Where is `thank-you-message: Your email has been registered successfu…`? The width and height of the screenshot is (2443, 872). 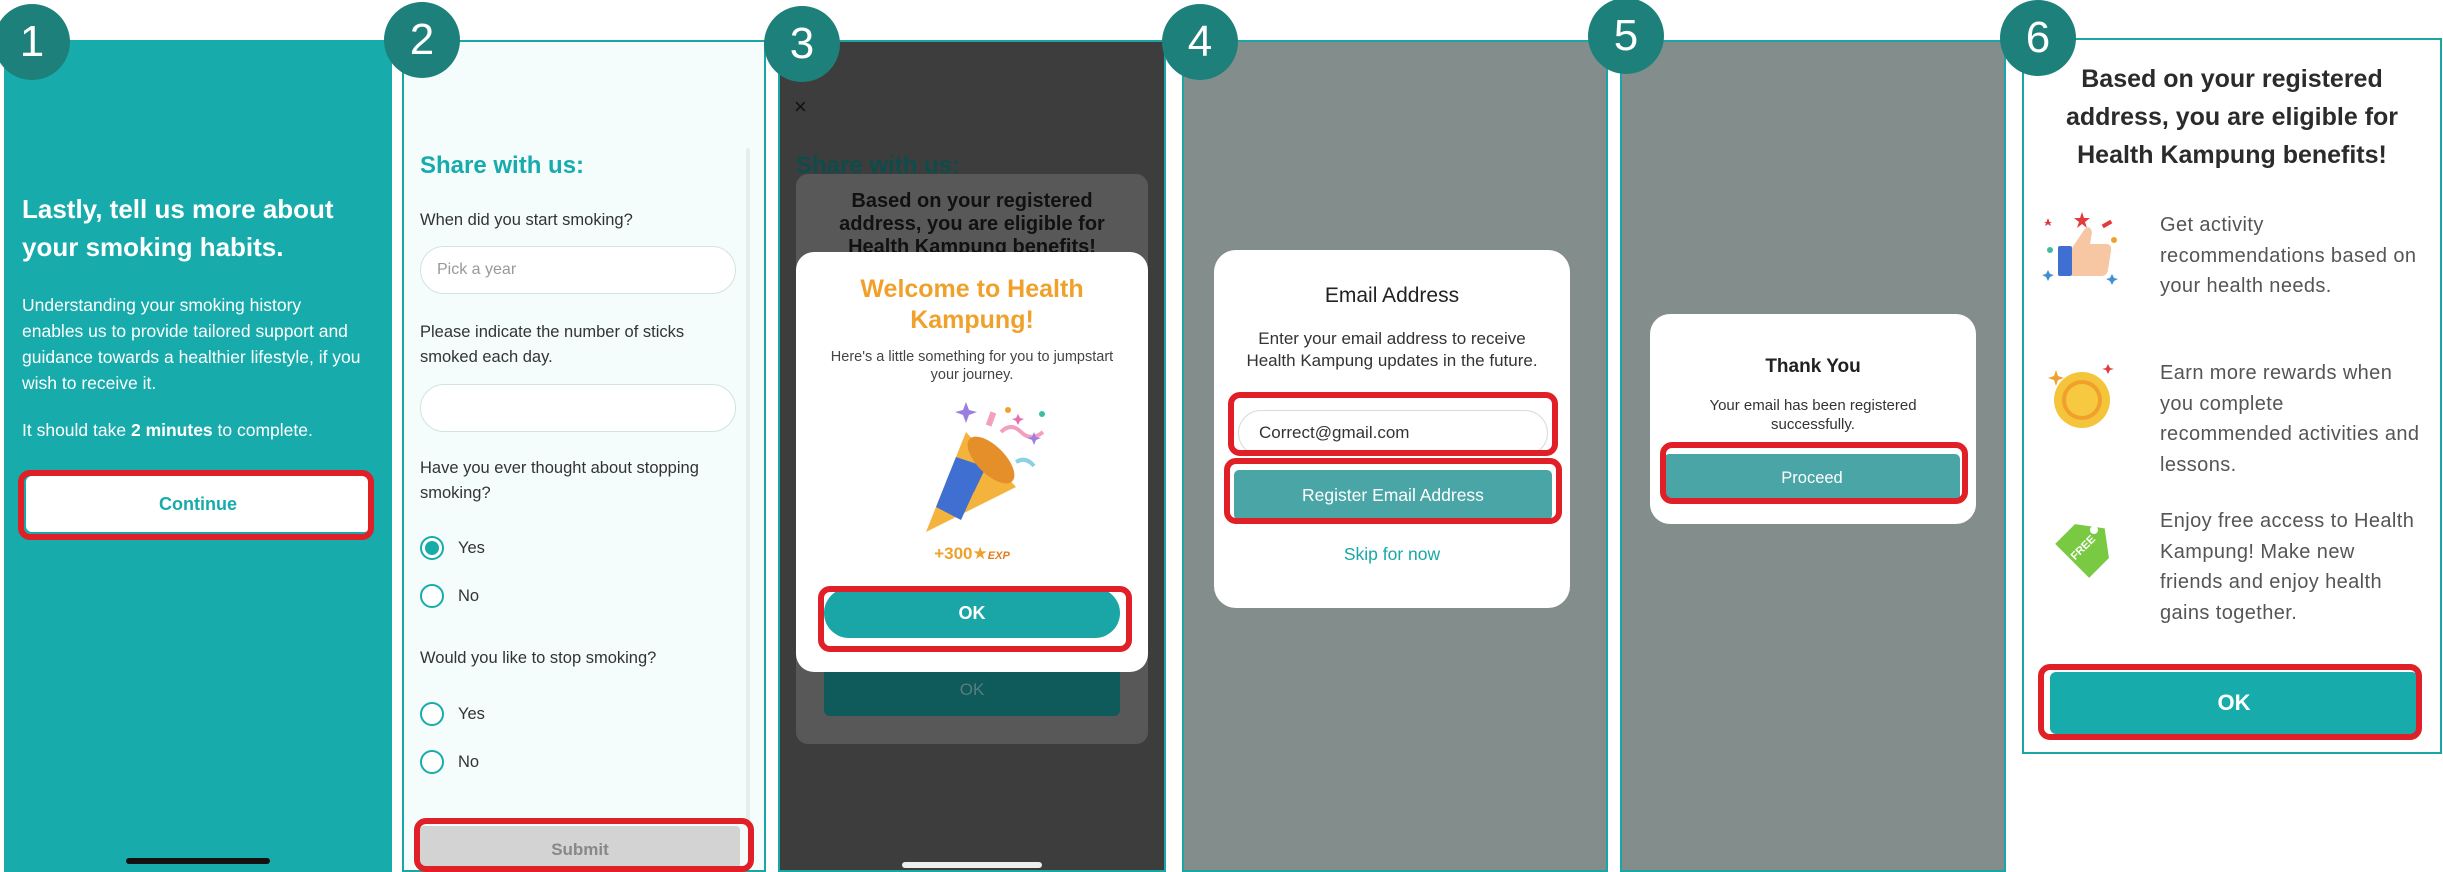 thank-you-message: Your email has been registered successfu… is located at coordinates (1813, 415).